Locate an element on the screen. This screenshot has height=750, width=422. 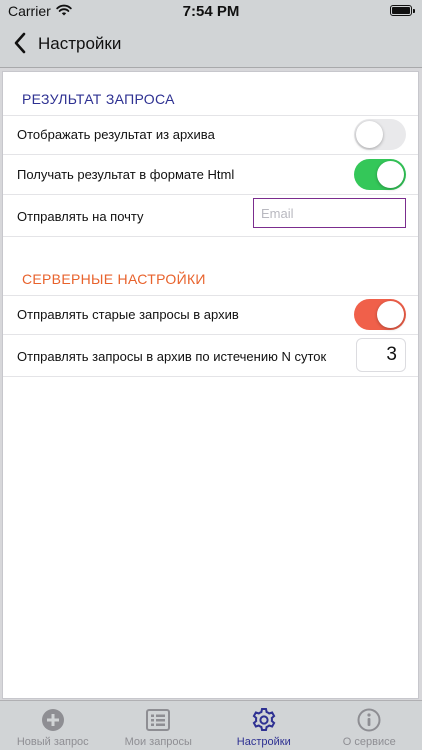
navigation-bar: Настройки is located at coordinates (211, 45).